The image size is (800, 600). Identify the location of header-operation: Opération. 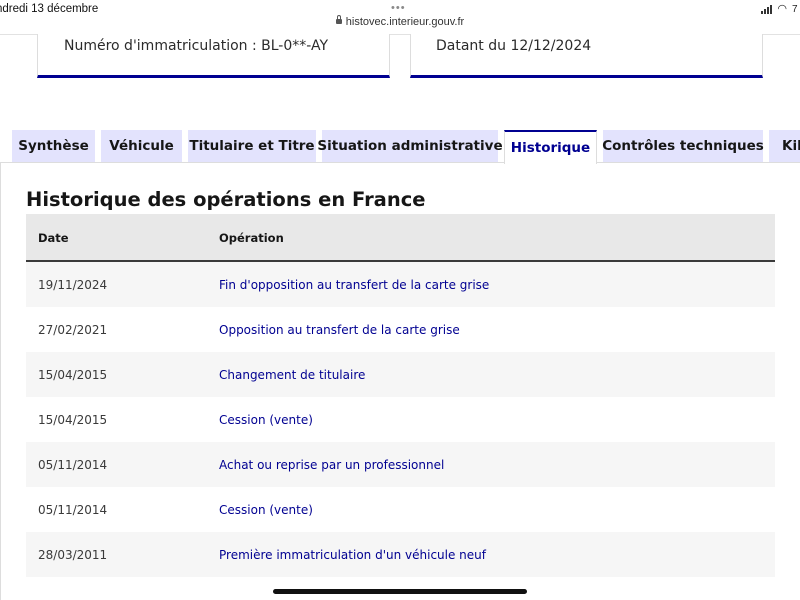
(251, 238).